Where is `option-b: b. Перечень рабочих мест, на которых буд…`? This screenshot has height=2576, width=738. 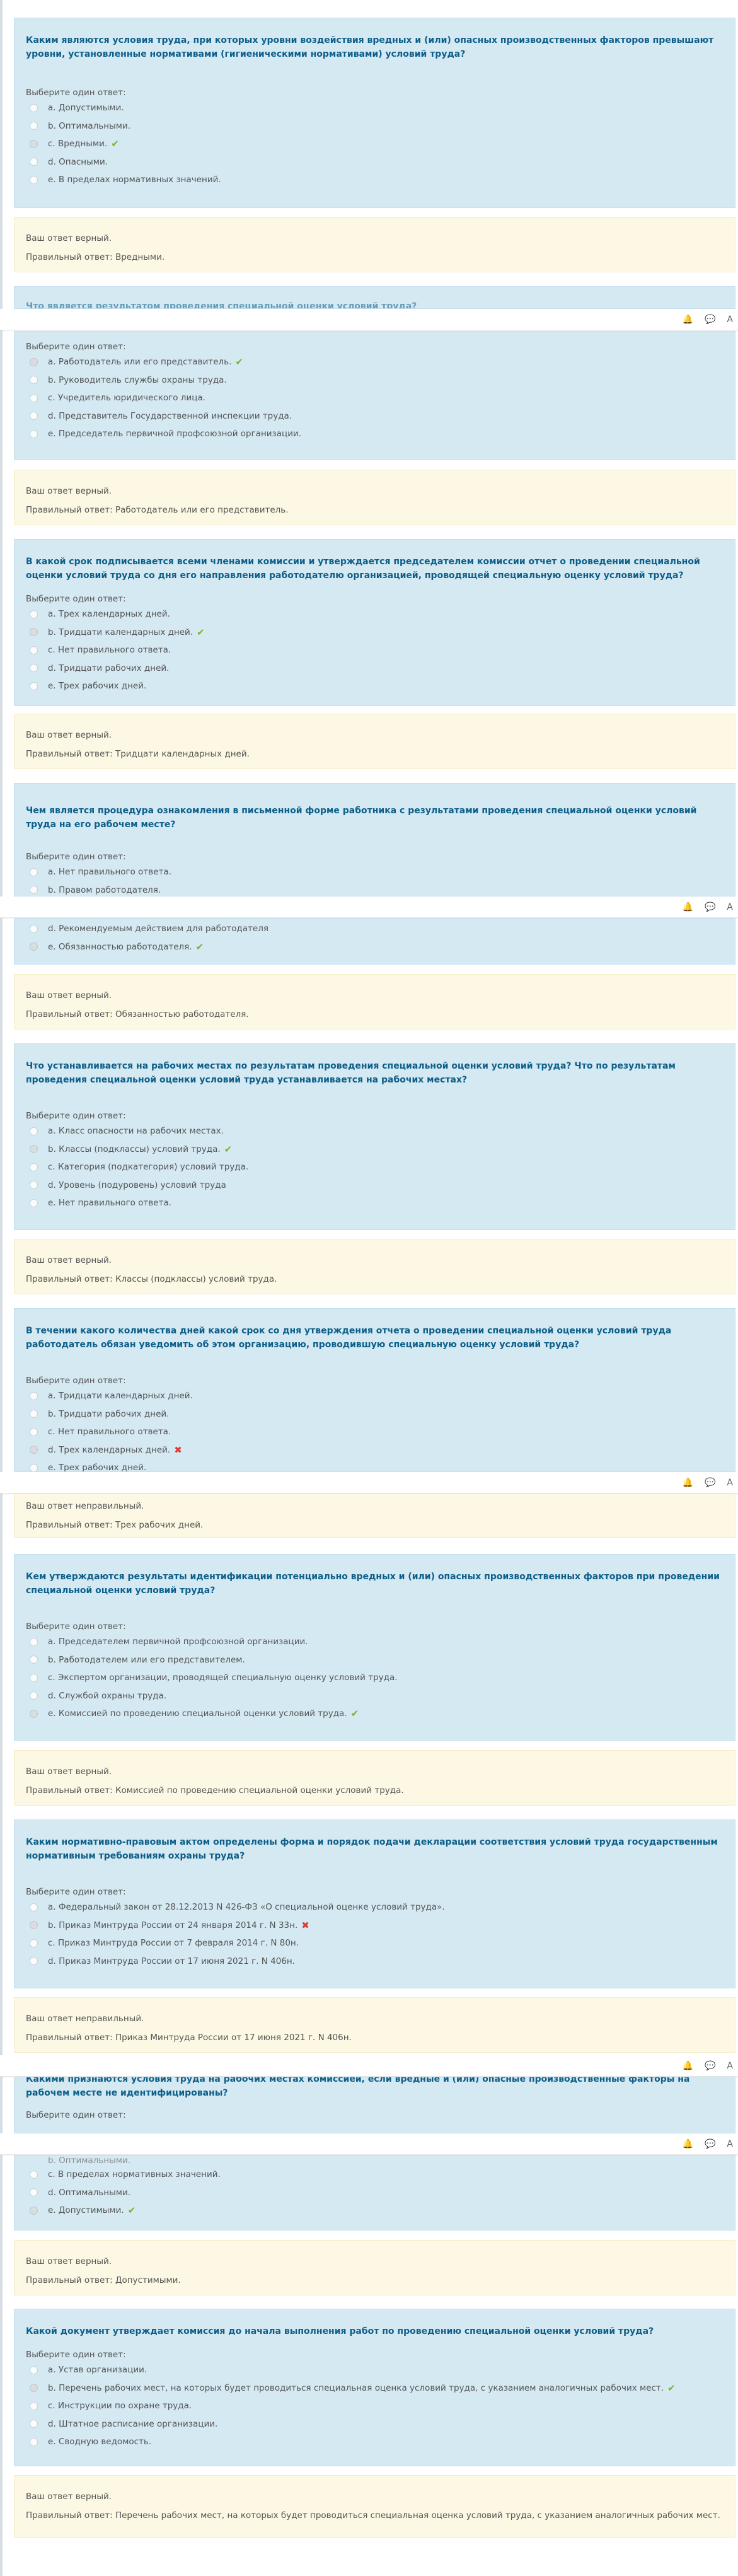
option-b: b. Перечень рабочих мест, на которых буд… is located at coordinates (374, 2388).